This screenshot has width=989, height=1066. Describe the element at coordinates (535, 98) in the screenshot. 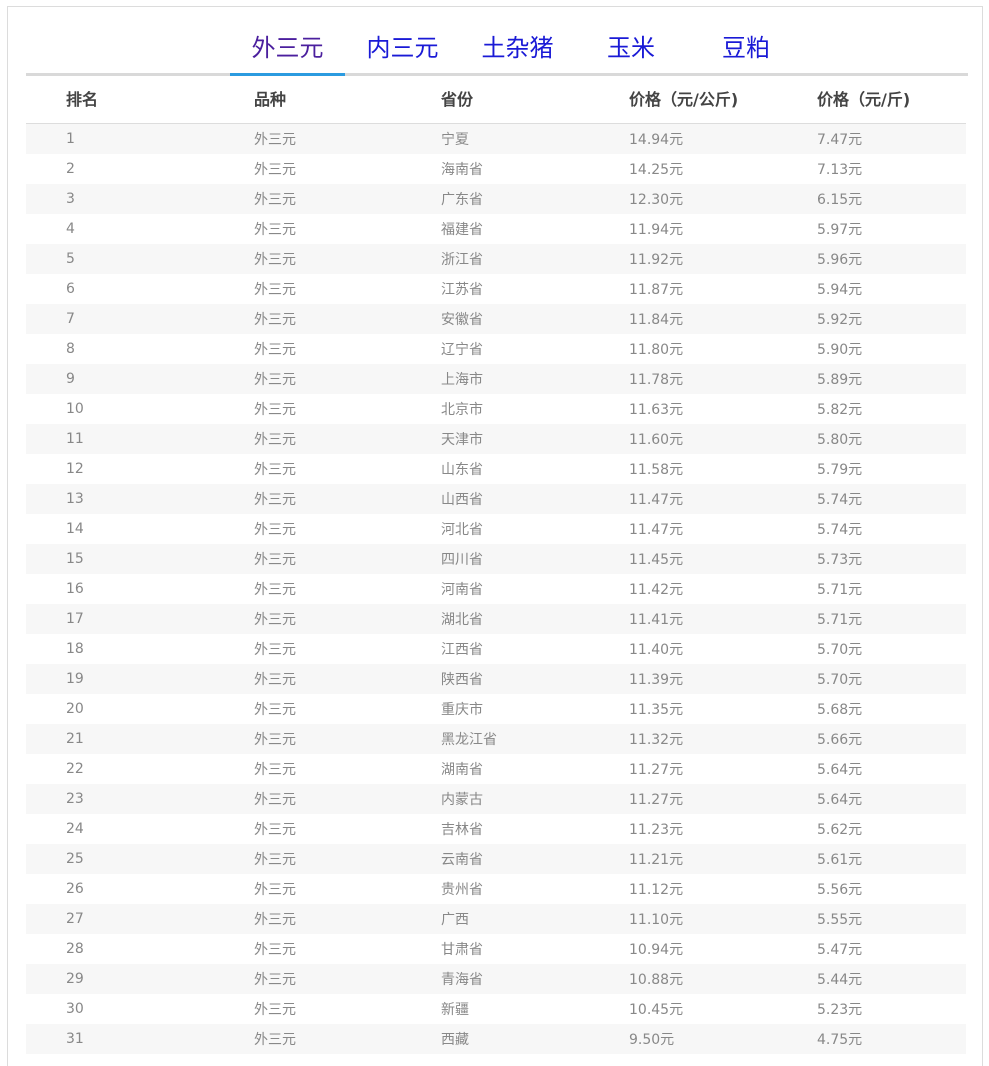

I see `header-province: 省份` at that location.